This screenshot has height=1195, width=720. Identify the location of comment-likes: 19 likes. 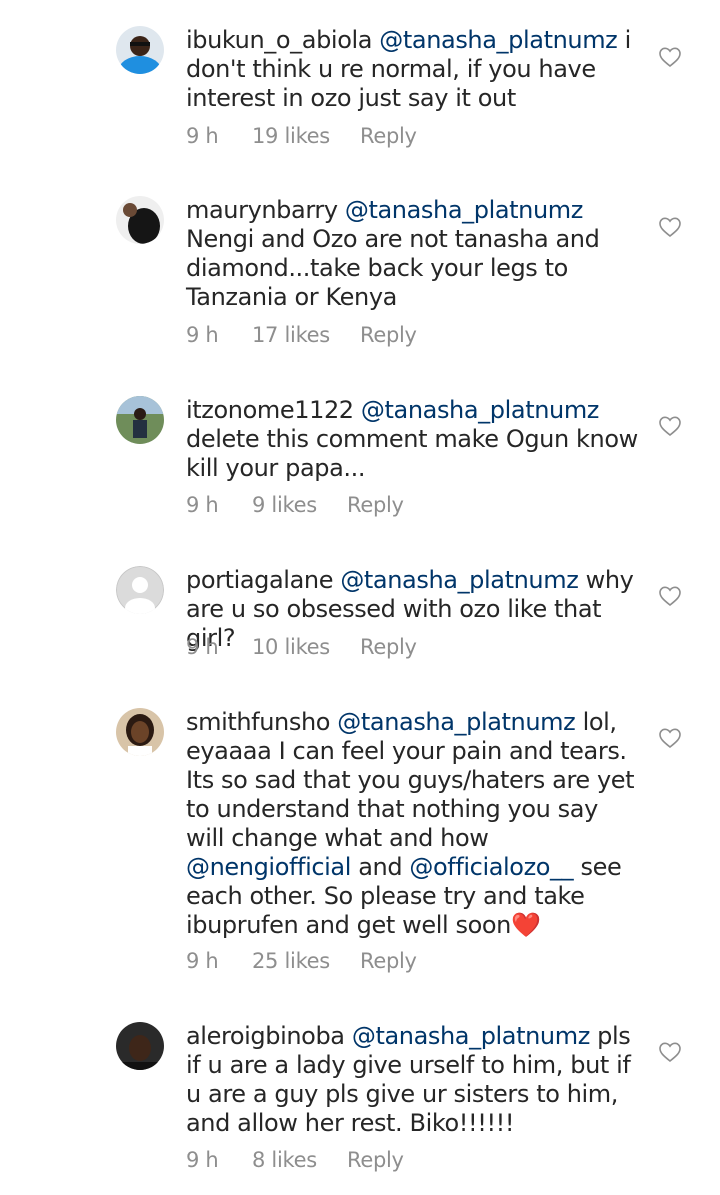
(291, 136).